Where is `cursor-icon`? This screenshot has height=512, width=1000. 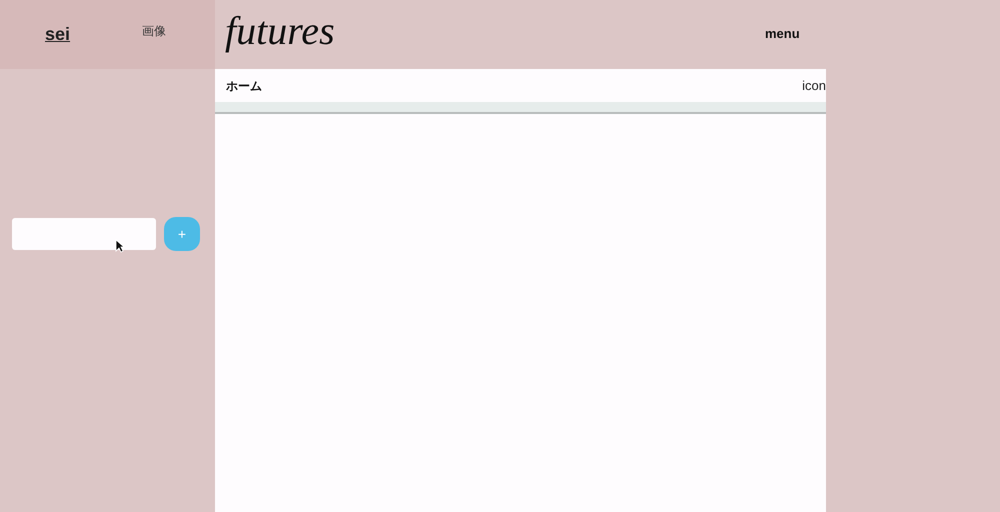 cursor-icon is located at coordinates (120, 246).